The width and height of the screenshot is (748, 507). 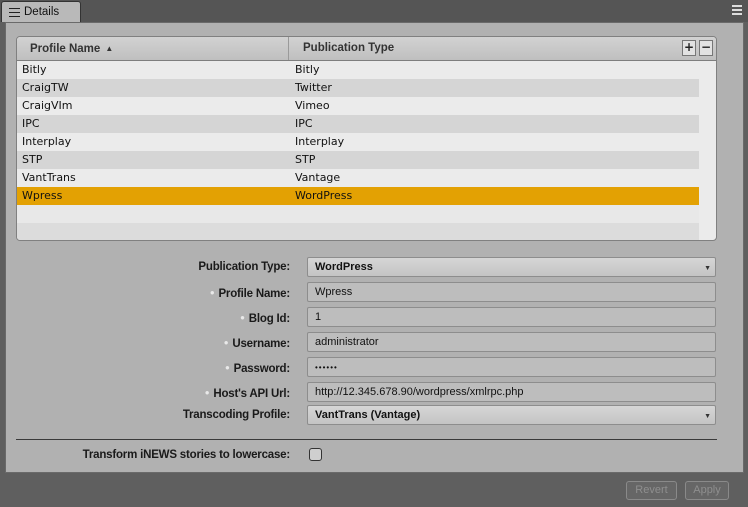 What do you see at coordinates (707, 490) in the screenshot?
I see `apply-button: Apply` at bounding box center [707, 490].